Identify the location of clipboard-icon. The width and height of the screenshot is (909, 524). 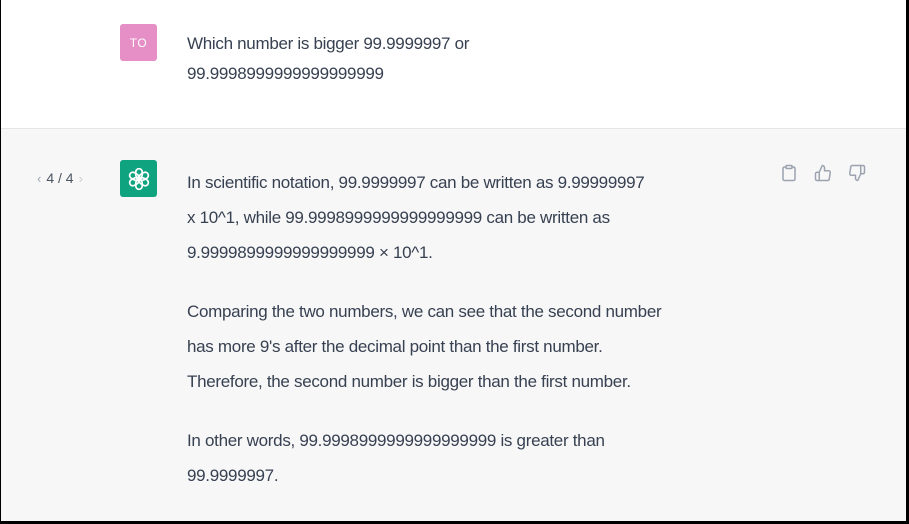
(789, 173).